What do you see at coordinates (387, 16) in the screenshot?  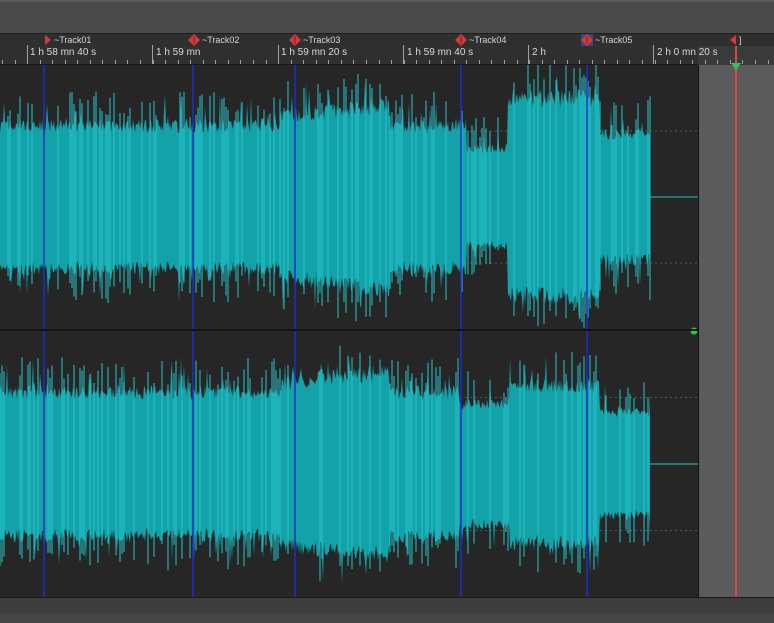 I see `window-toolbar` at bounding box center [387, 16].